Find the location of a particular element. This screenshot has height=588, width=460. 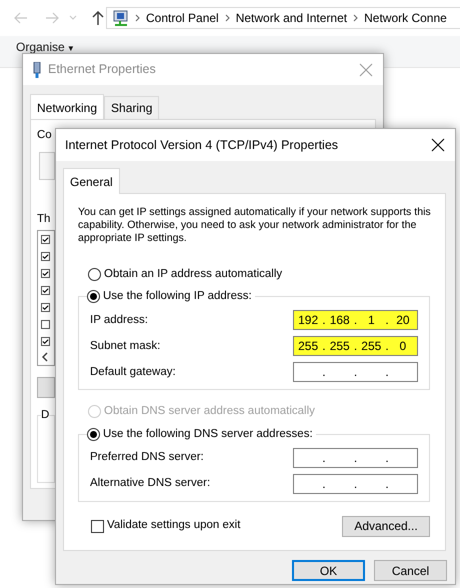

close-icon is located at coordinates (438, 145).